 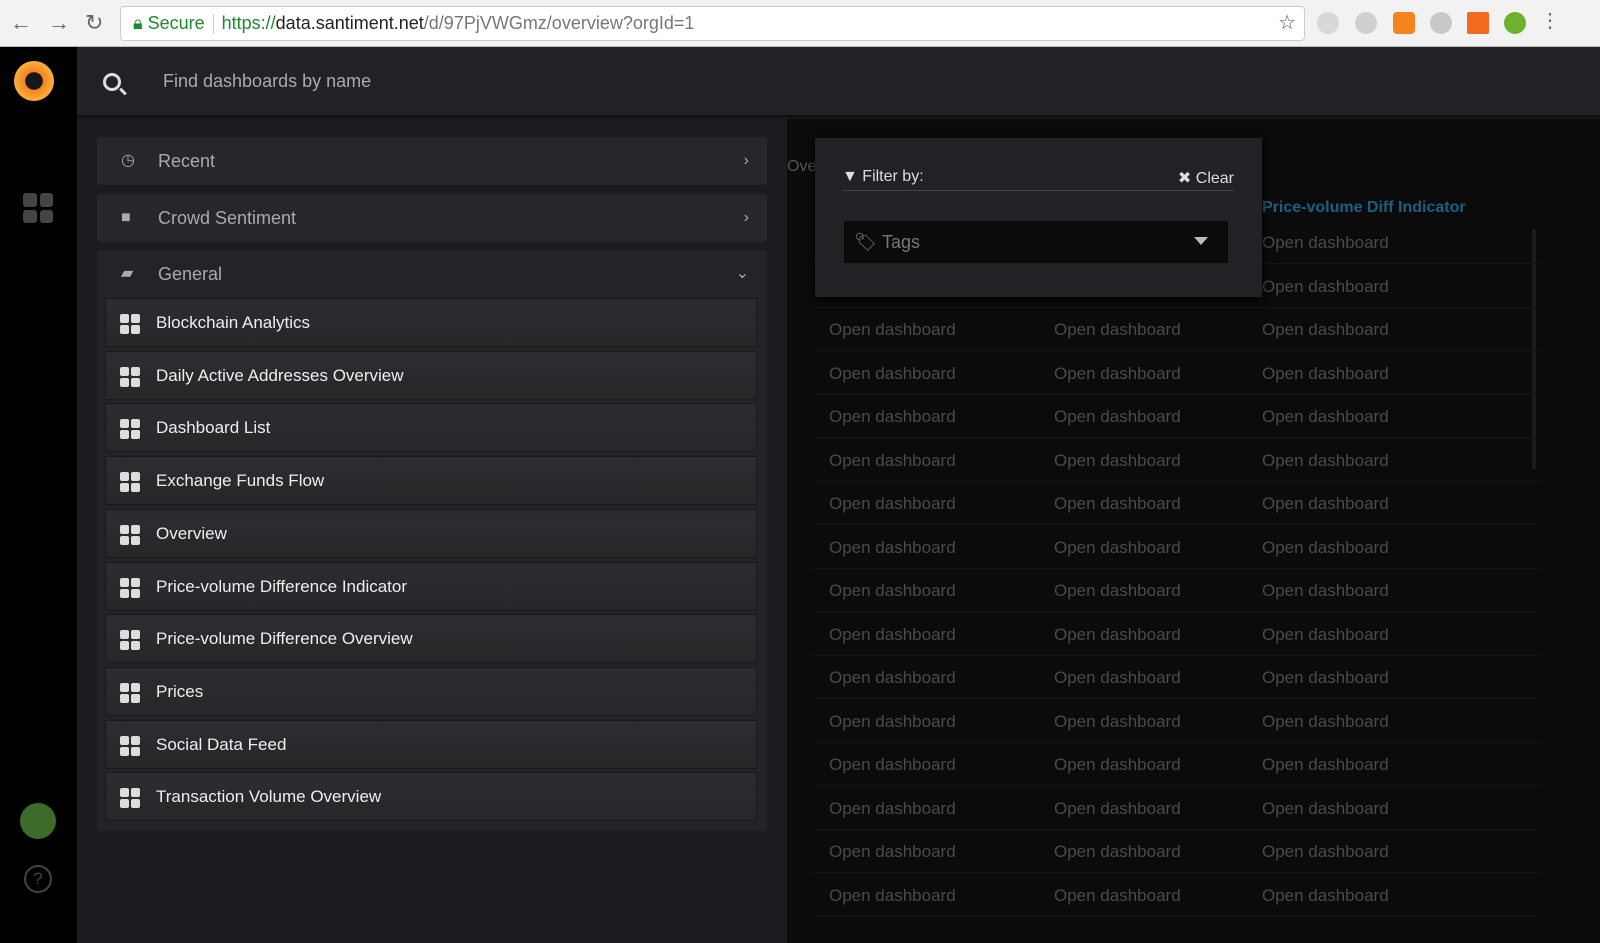 I want to click on dashboard-item: Social Data Feed, so click(x=431, y=744).